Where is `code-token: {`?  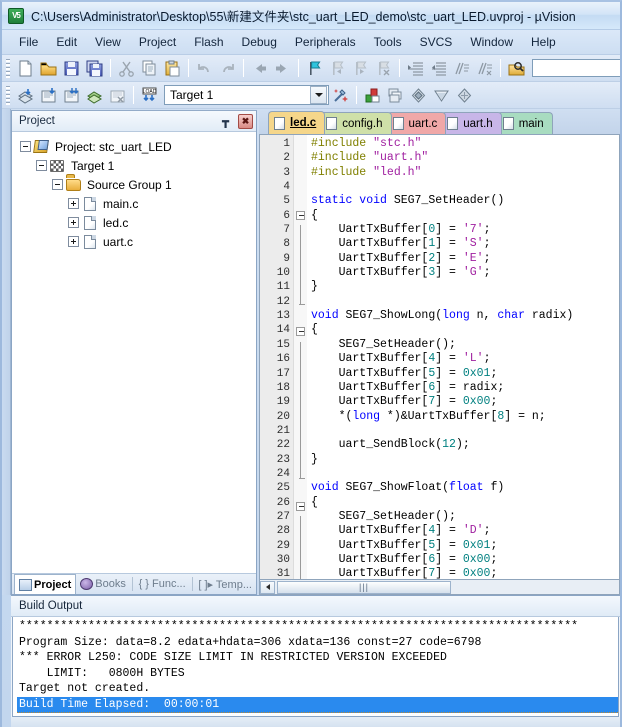
code-token: { is located at coordinates (314, 215).